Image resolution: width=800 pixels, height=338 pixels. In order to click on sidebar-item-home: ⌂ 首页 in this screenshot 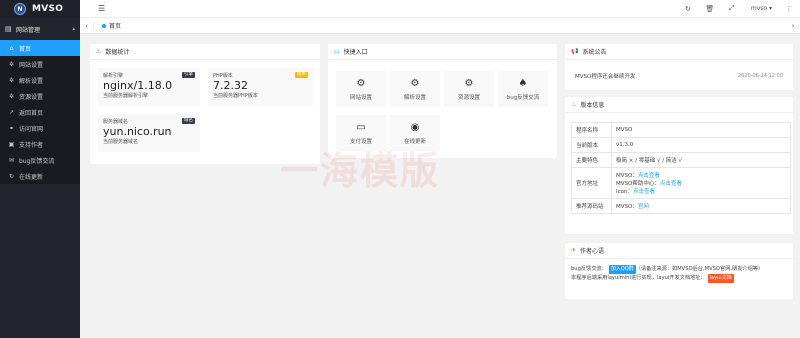, I will do `click(40, 48)`.